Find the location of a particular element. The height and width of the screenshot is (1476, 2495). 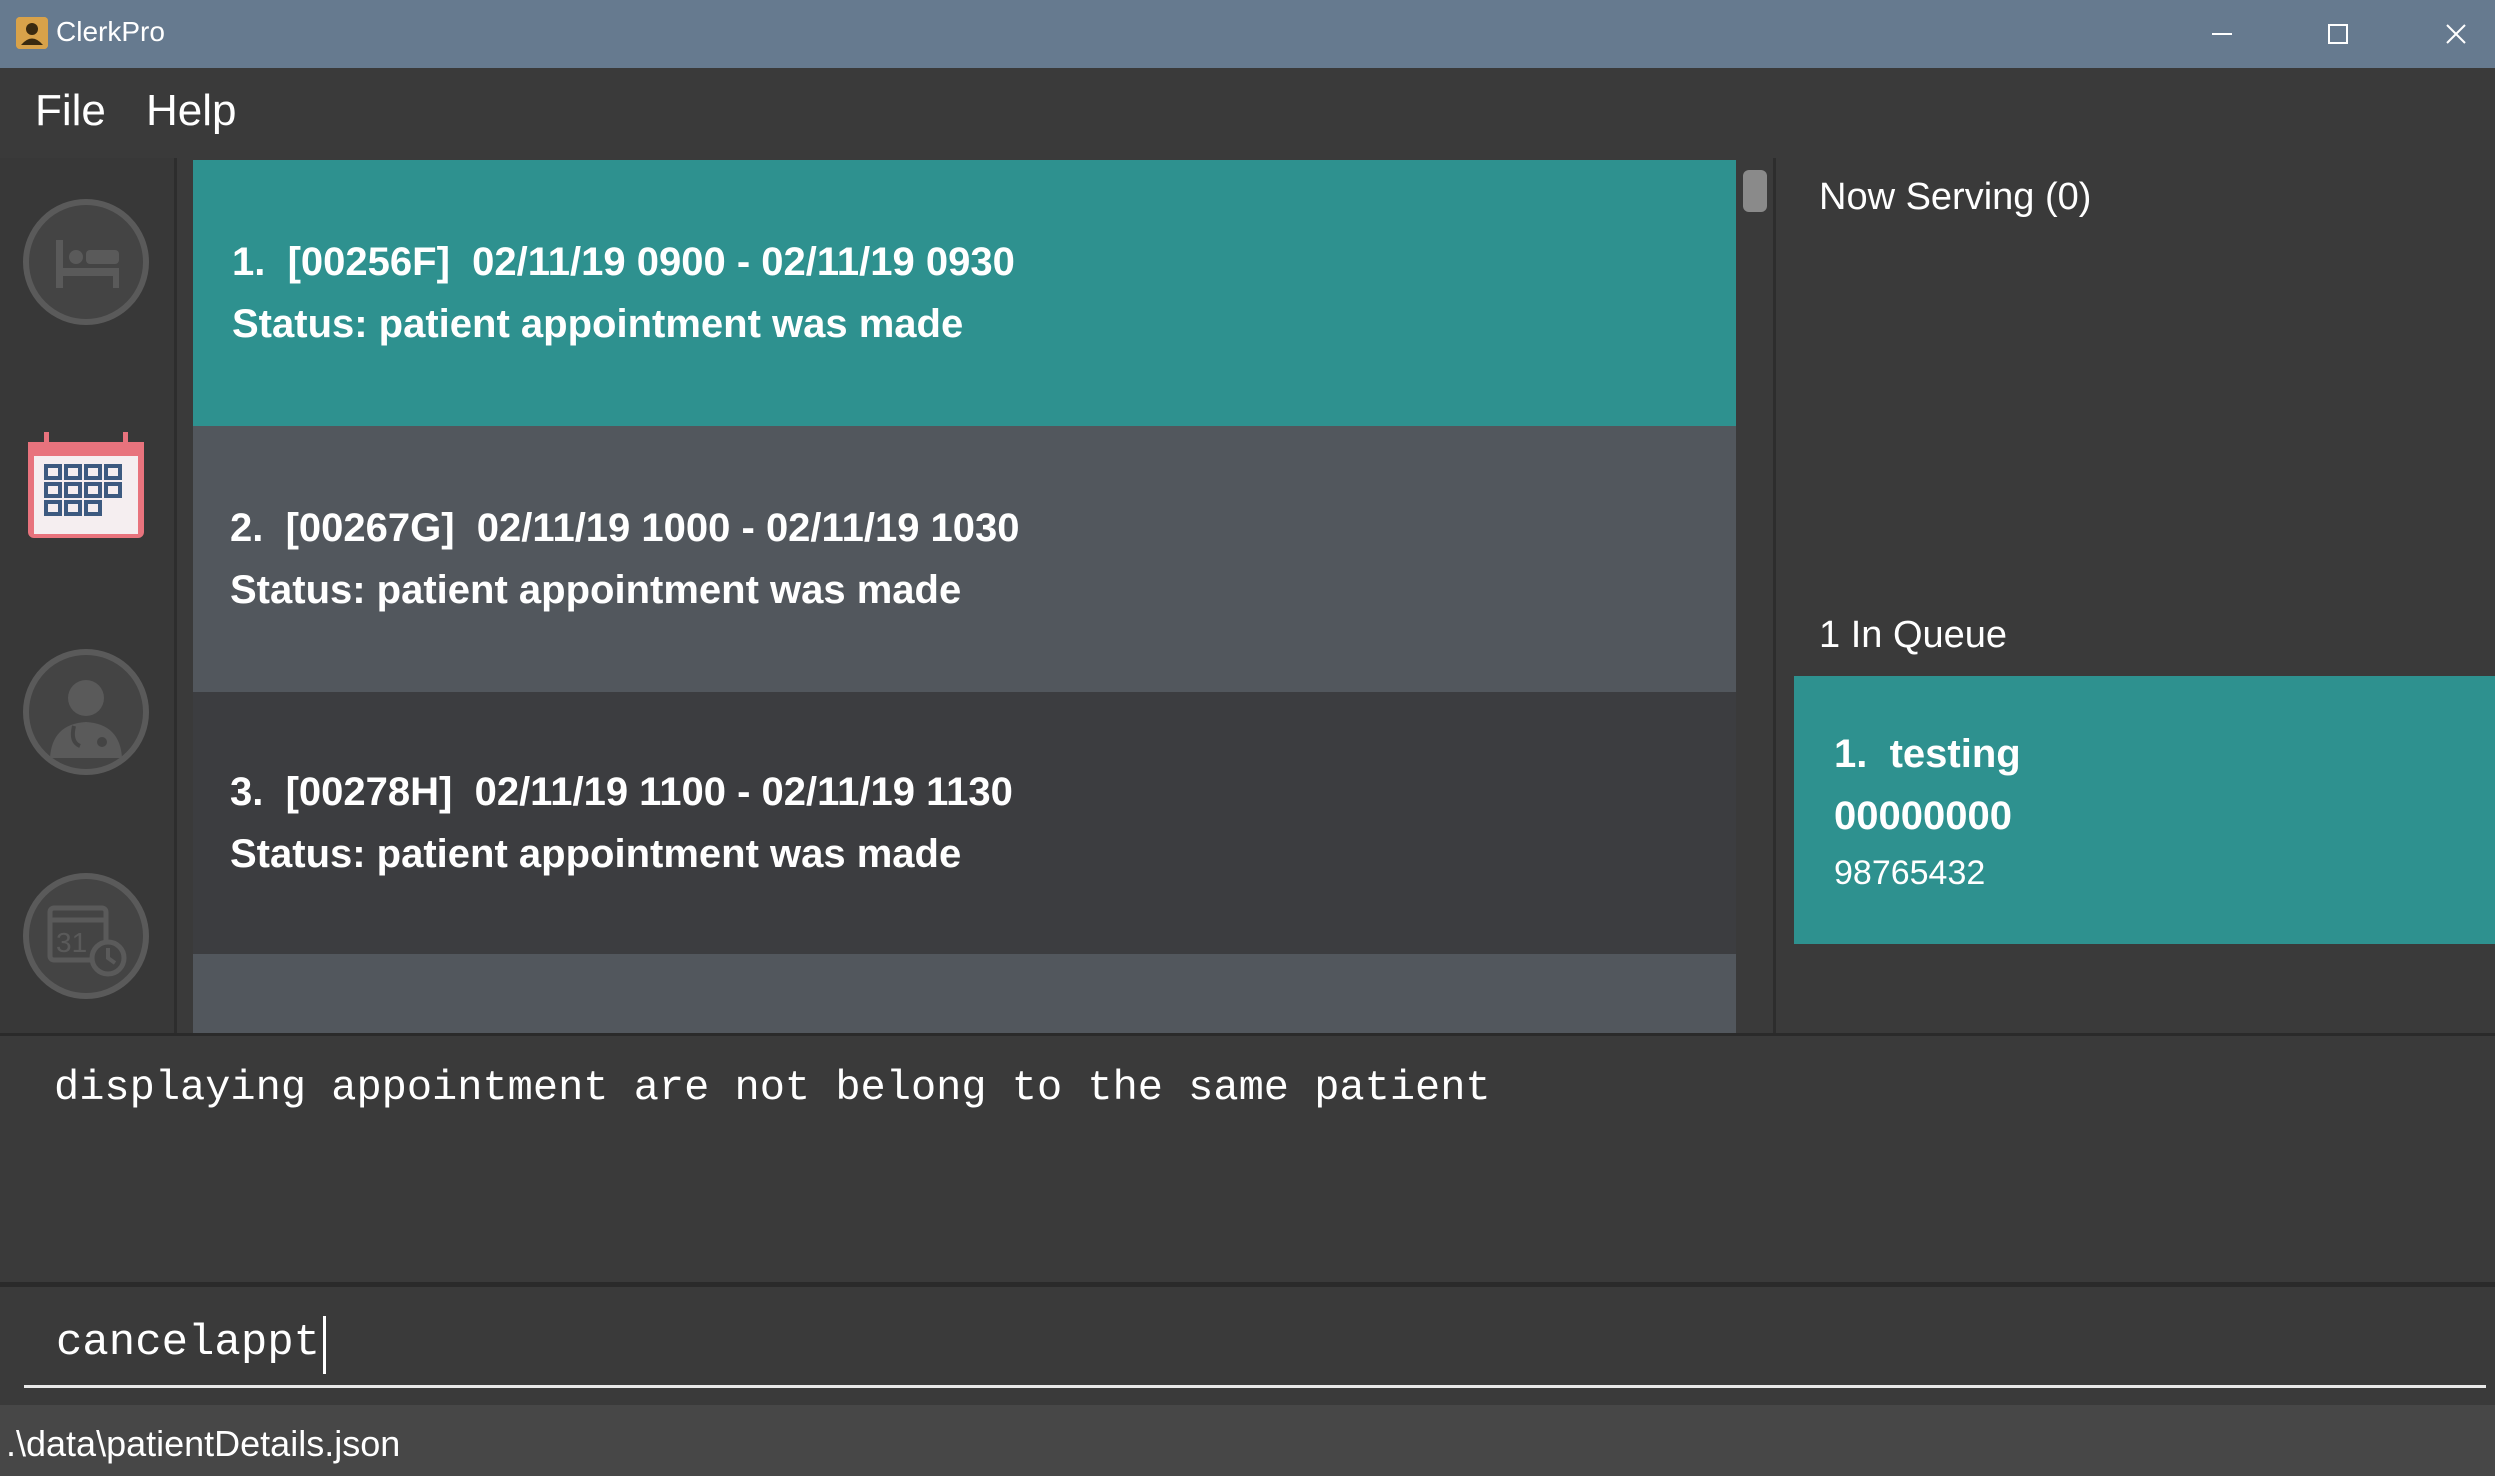

sidebar-item-doctors is located at coordinates (86, 712).